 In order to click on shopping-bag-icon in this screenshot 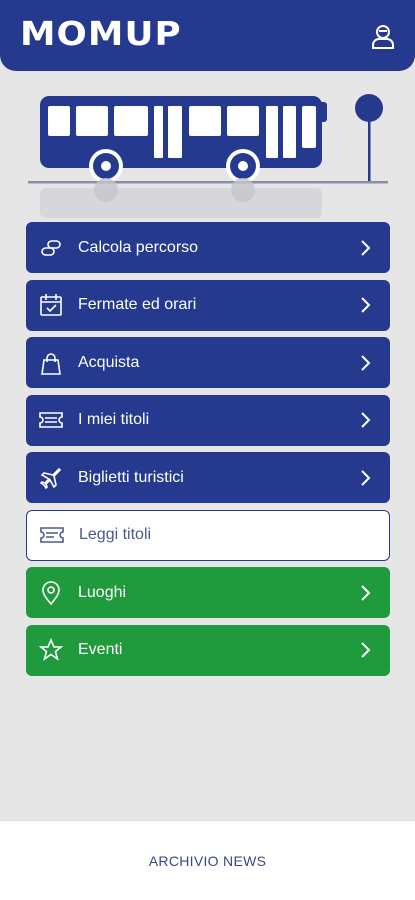, I will do `click(51, 363)`.